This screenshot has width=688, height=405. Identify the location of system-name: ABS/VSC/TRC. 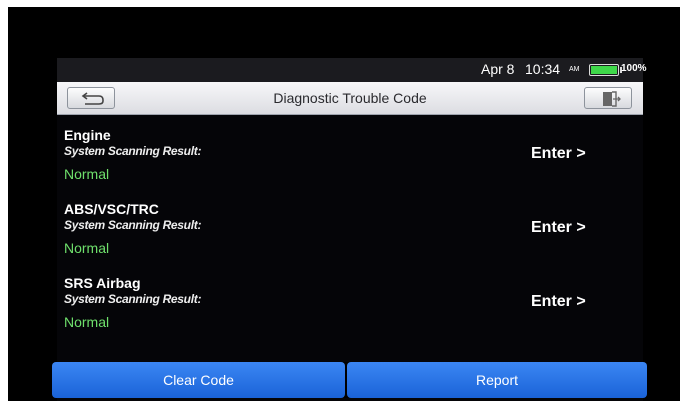
(111, 209).